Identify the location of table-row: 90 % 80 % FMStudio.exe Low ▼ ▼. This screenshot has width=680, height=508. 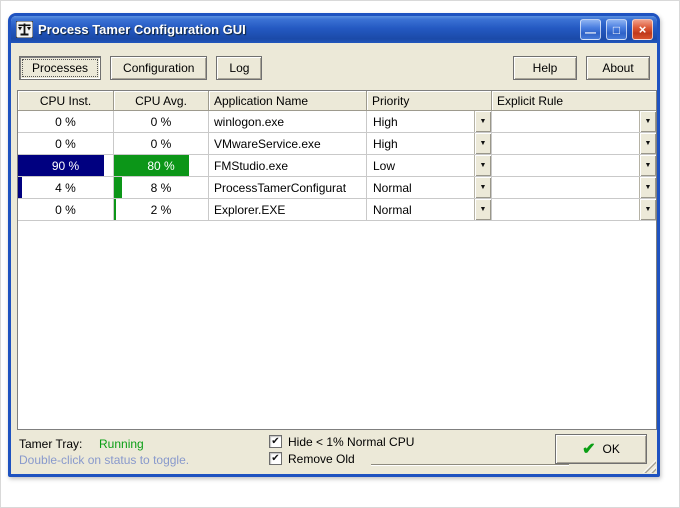
(337, 166).